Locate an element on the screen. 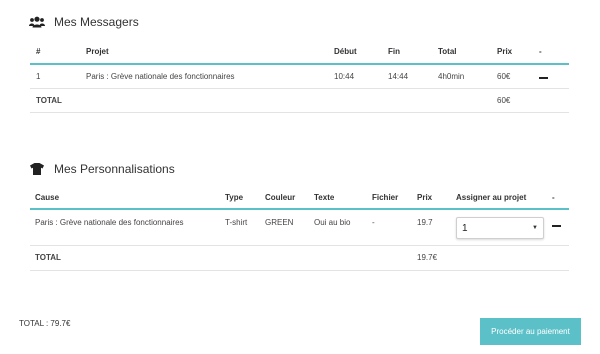  col-cause: Cause is located at coordinates (127, 198).